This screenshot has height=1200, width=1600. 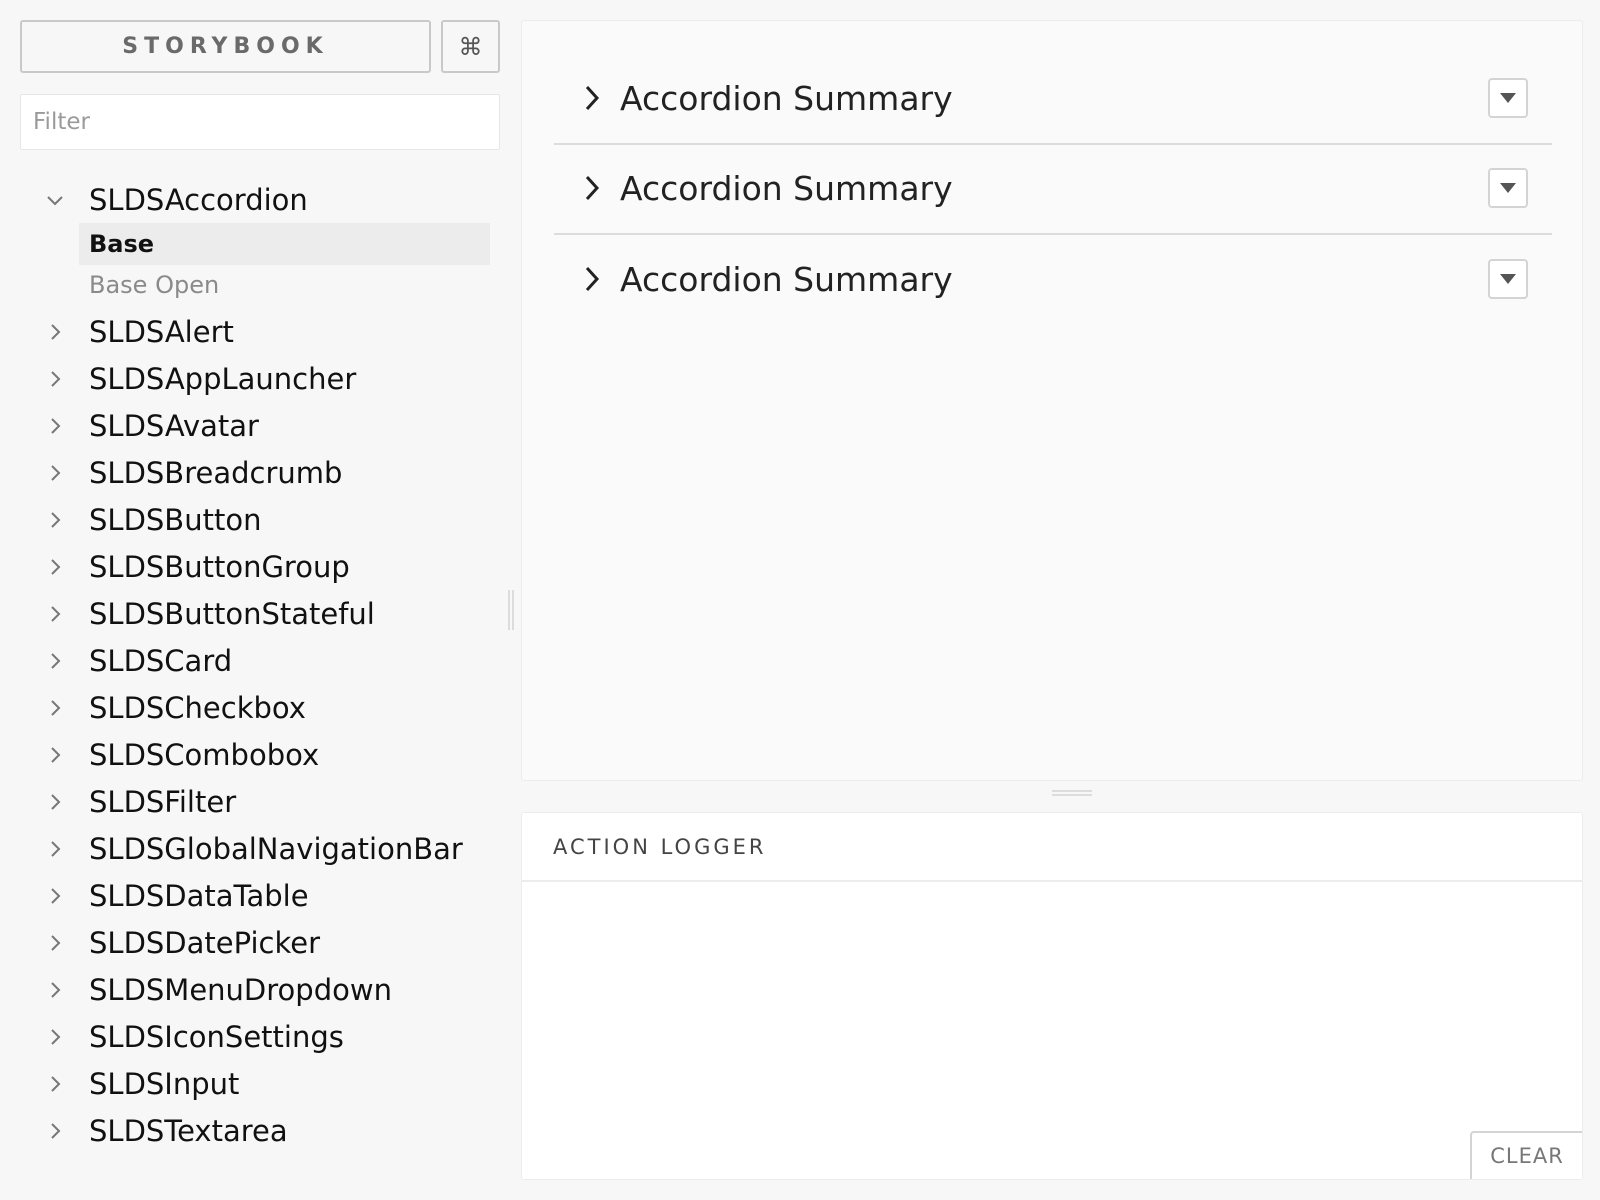 What do you see at coordinates (199, 896) in the screenshot?
I see `tree-node-label: SLDSDataTable` at bounding box center [199, 896].